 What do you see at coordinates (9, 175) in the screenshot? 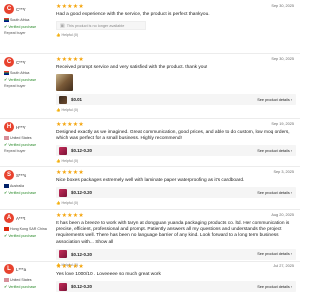
I see `avatar: S` at bounding box center [9, 175].